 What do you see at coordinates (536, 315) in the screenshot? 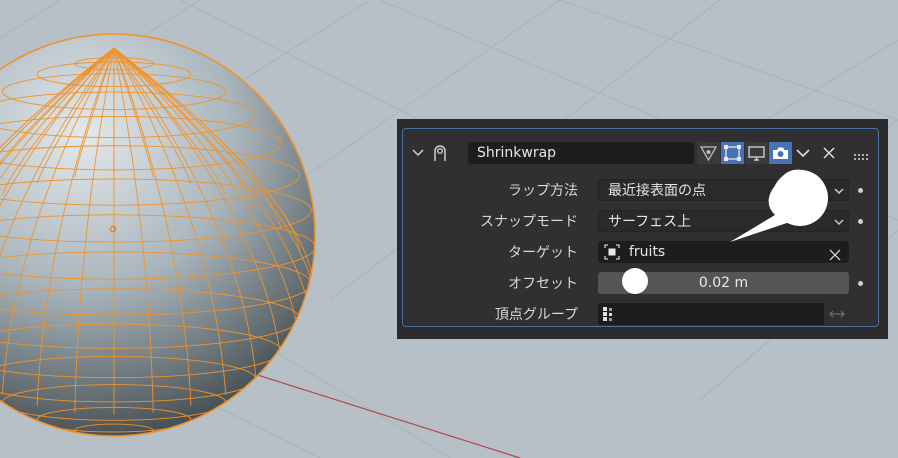
I see `vertex-group-label: 頂点グループ` at bounding box center [536, 315].